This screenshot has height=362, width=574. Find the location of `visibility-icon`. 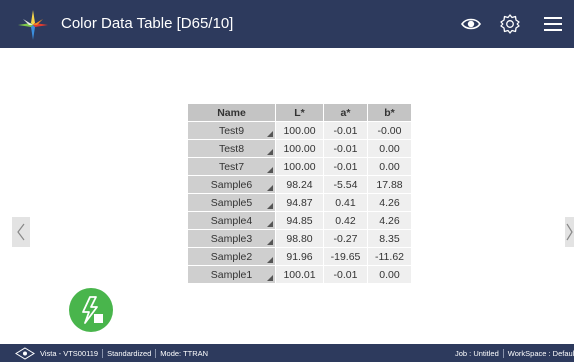

visibility-icon is located at coordinates (471, 24).